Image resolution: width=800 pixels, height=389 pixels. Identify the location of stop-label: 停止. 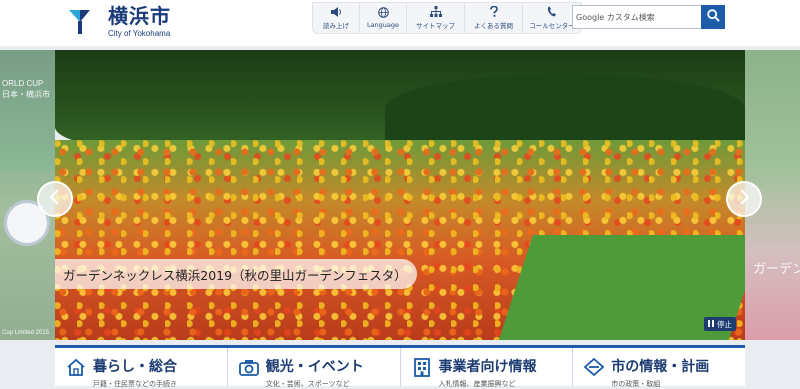
(724, 324).